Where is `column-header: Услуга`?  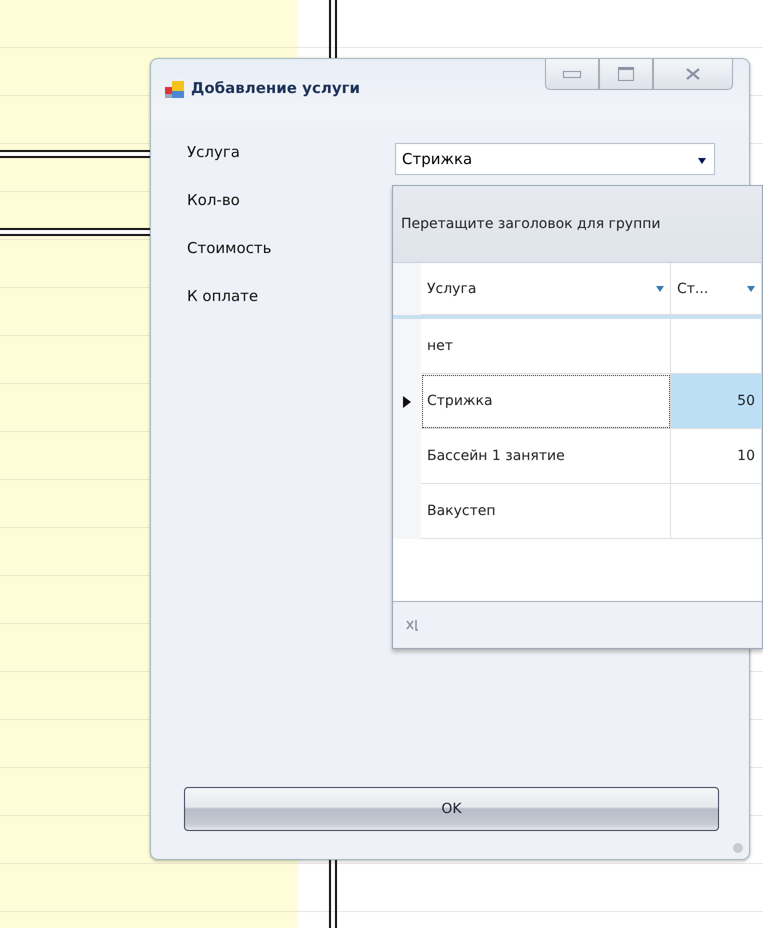 column-header: Услуга is located at coordinates (546, 289).